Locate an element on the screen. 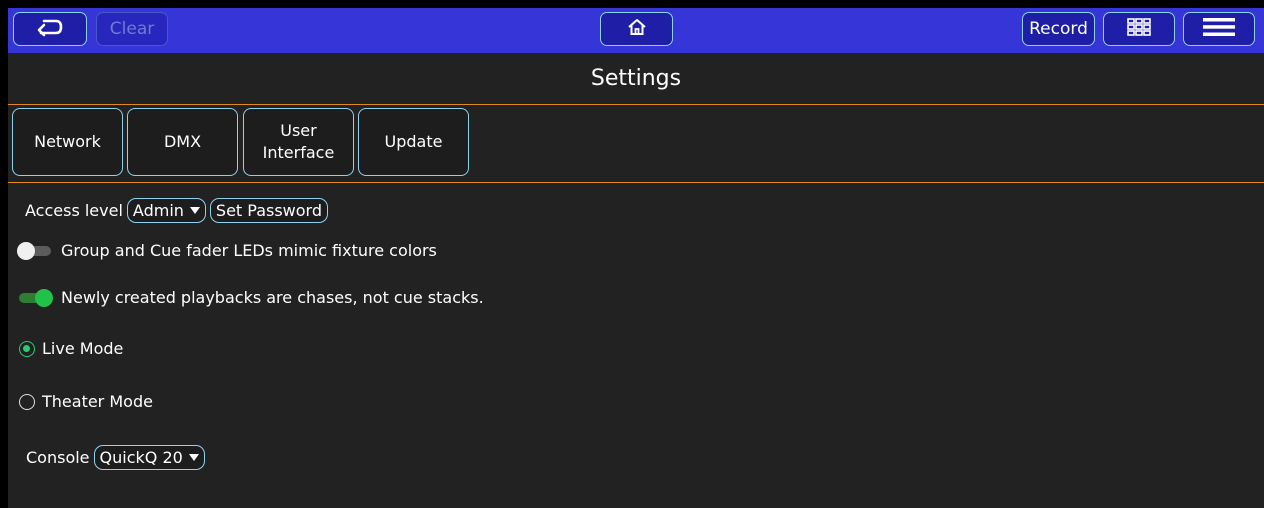  set-password-label: Set Password is located at coordinates (268, 210).